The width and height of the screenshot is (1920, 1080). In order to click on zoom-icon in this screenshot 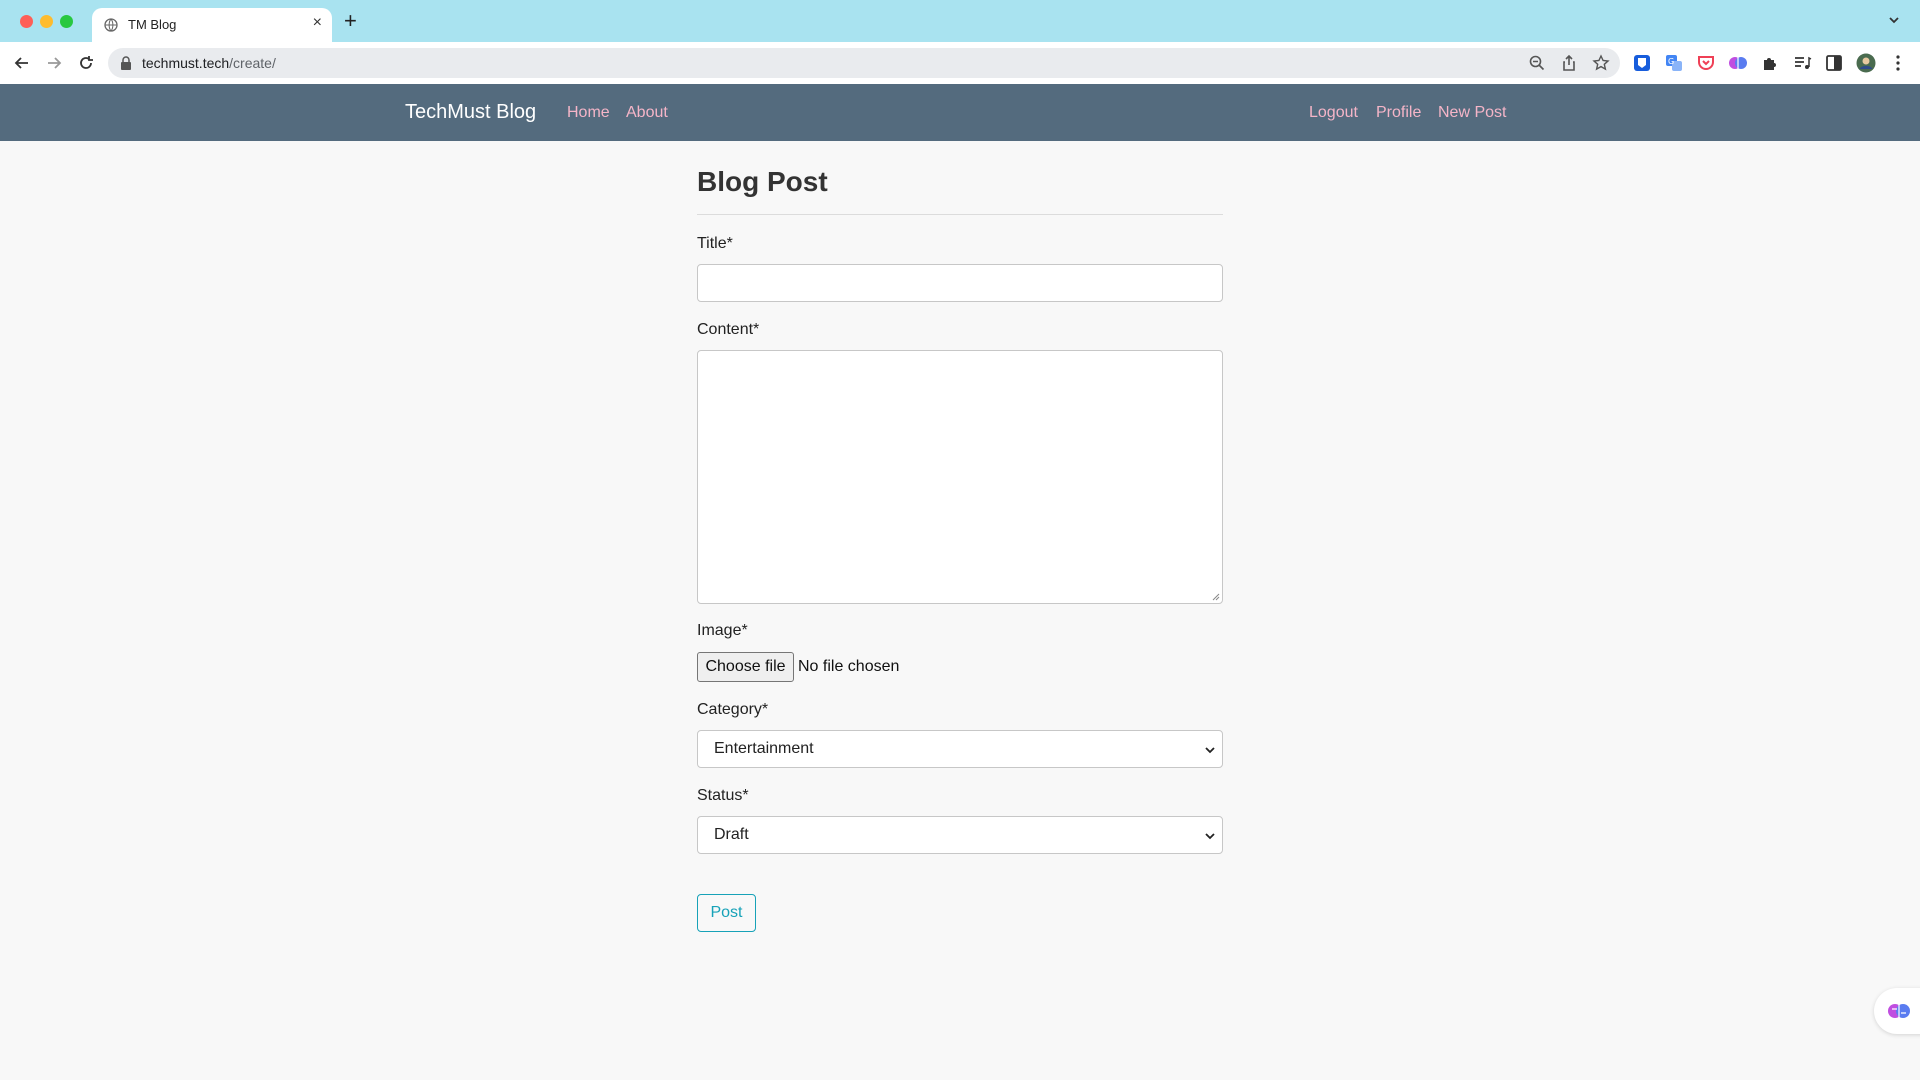, I will do `click(1537, 63)`.